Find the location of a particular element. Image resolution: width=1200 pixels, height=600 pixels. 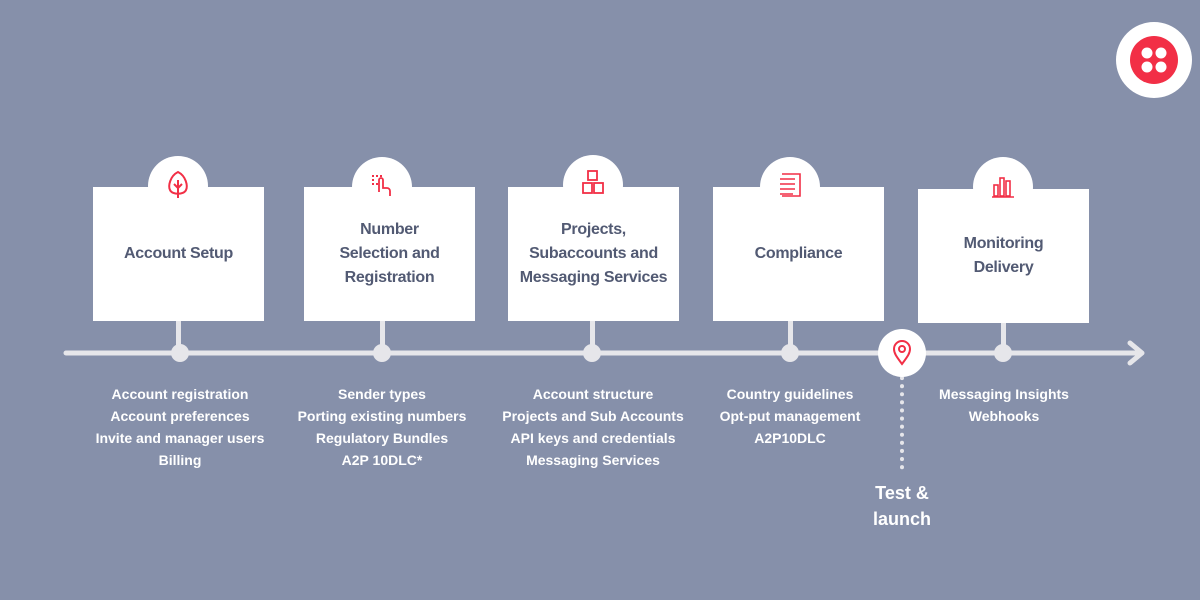

stage-card-compliance: Compliance is located at coordinates (798, 254).